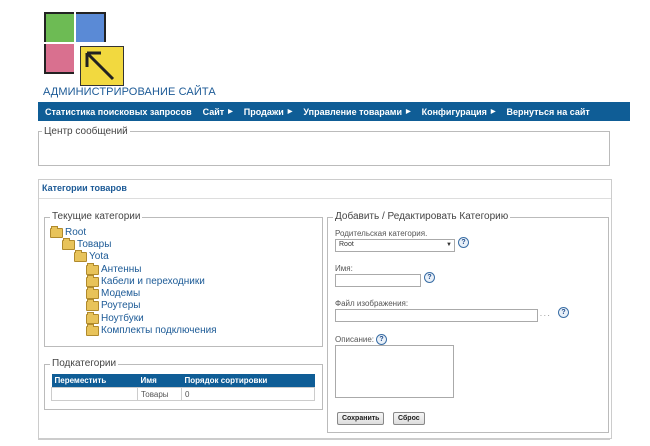 The width and height of the screenshot is (650, 446). I want to click on menu-item-label: Управление товарами, so click(352, 111).